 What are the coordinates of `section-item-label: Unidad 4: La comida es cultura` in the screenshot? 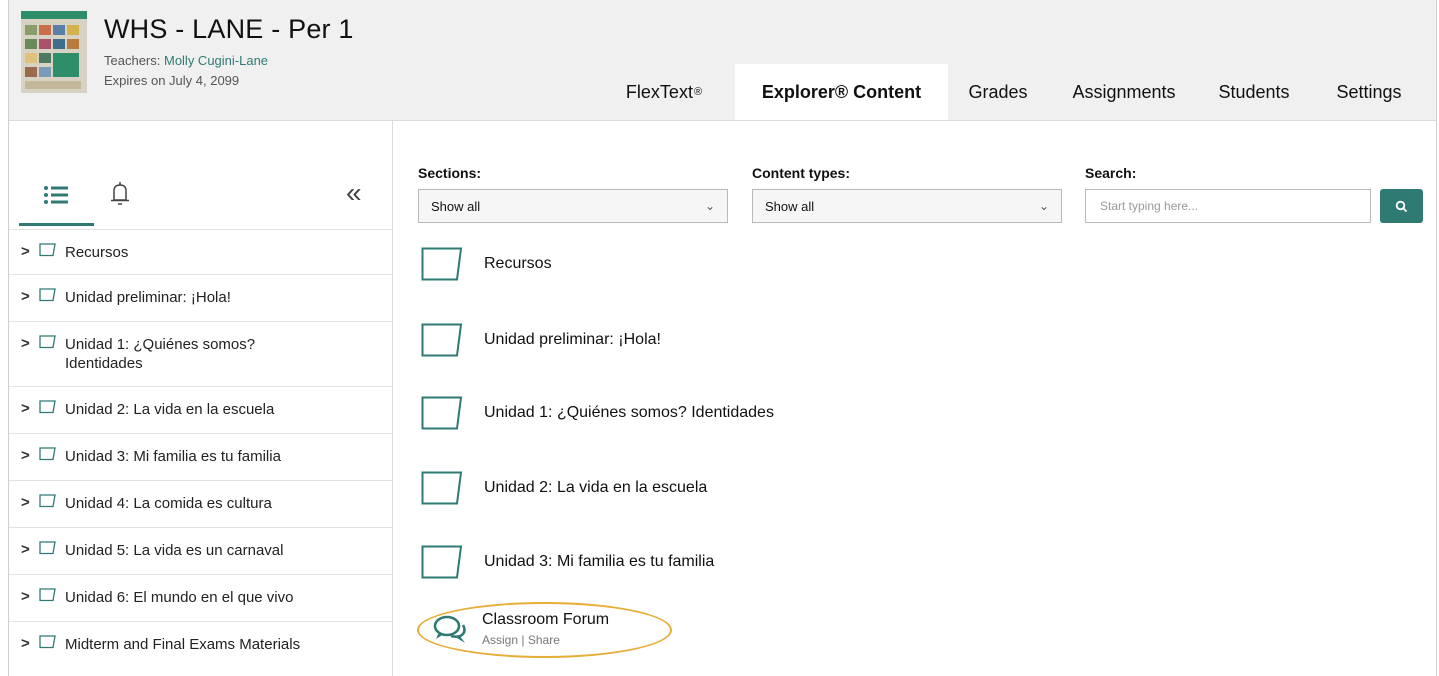 It's located at (168, 503).